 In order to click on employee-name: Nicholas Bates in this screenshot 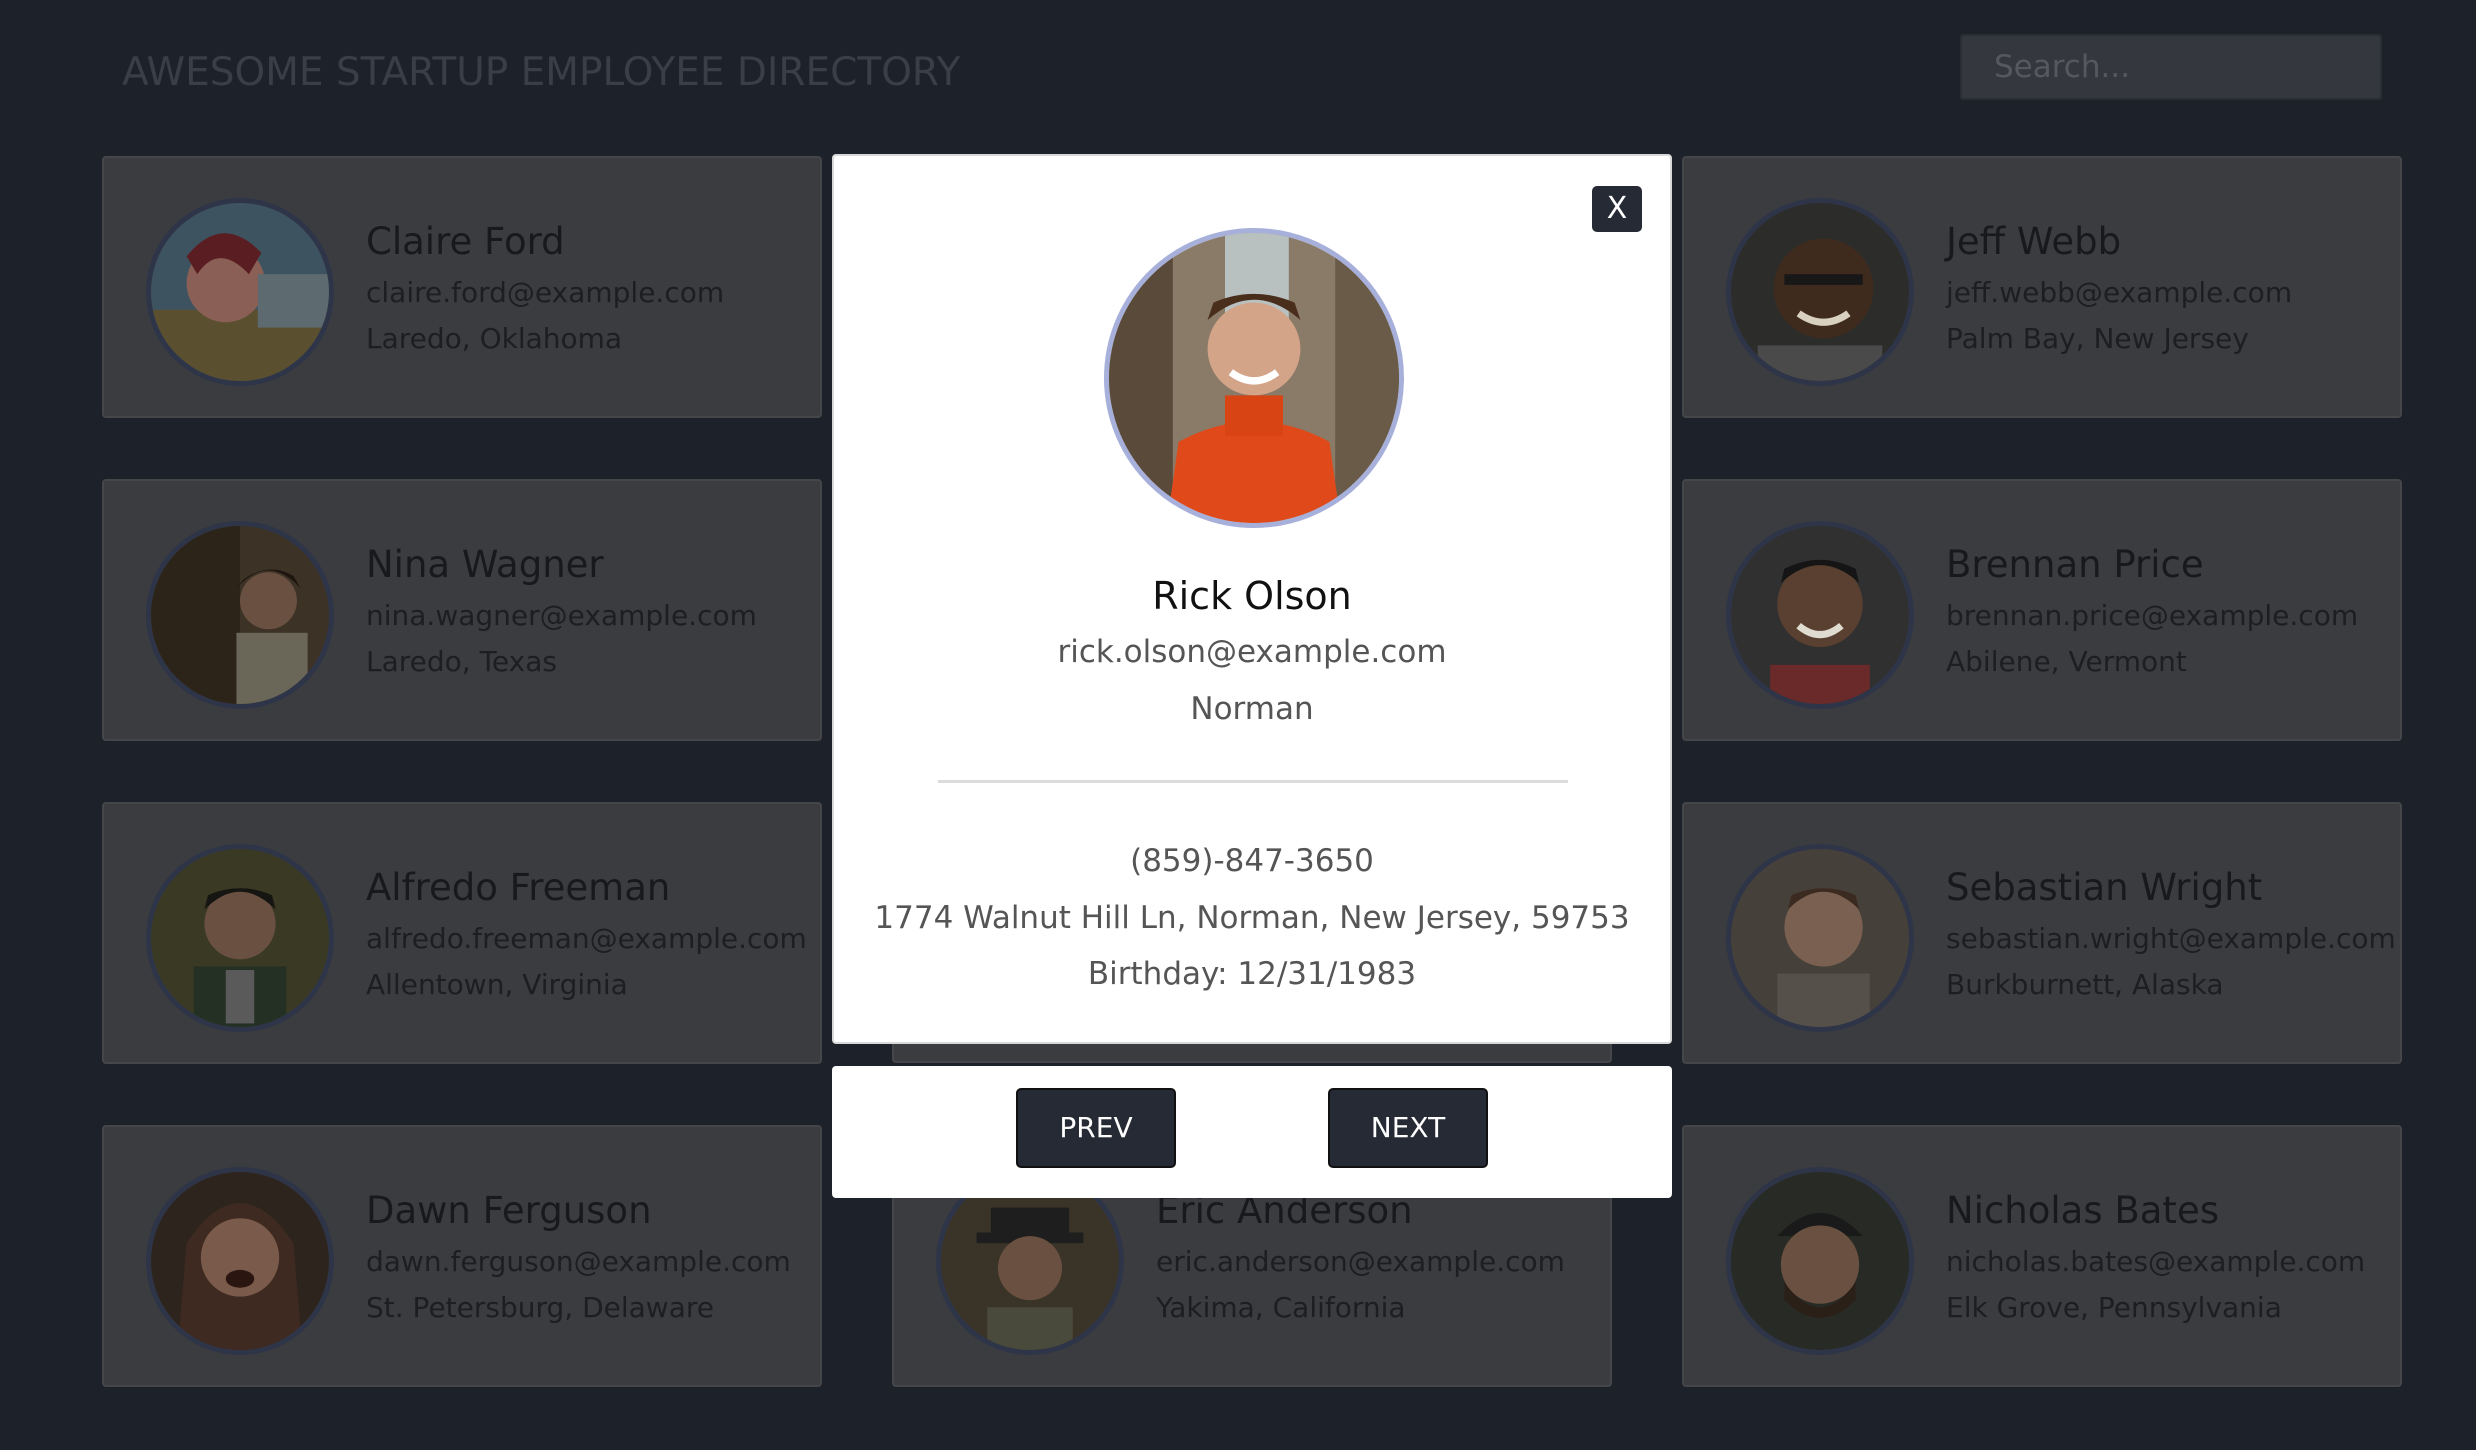, I will do `click(2082, 1210)`.